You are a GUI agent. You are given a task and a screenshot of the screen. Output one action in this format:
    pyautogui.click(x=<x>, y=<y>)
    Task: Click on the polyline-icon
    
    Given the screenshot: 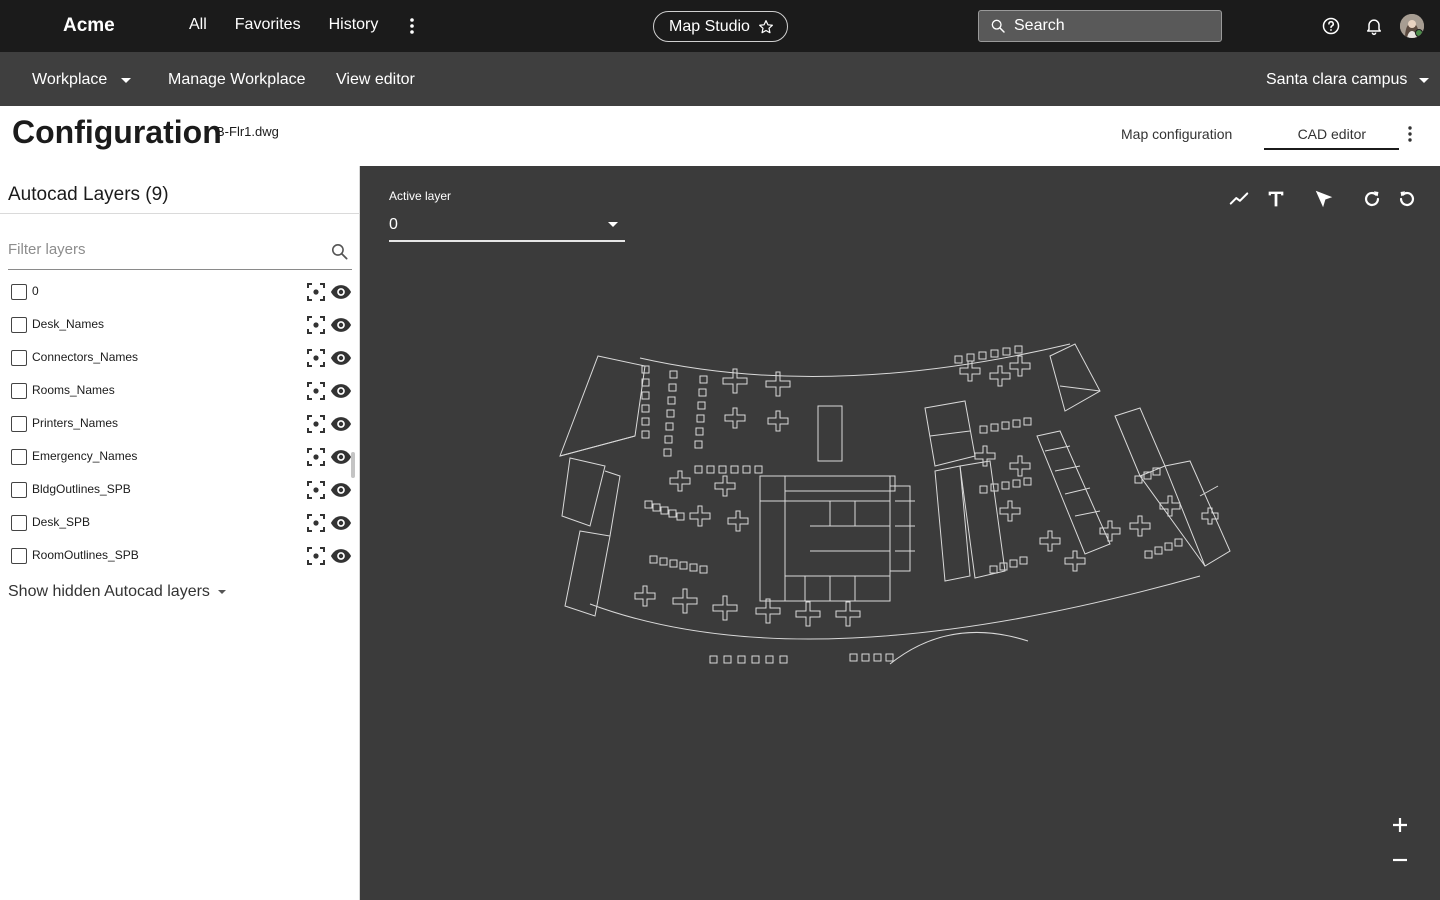 What is the action you would take?
    pyautogui.click(x=1239, y=199)
    